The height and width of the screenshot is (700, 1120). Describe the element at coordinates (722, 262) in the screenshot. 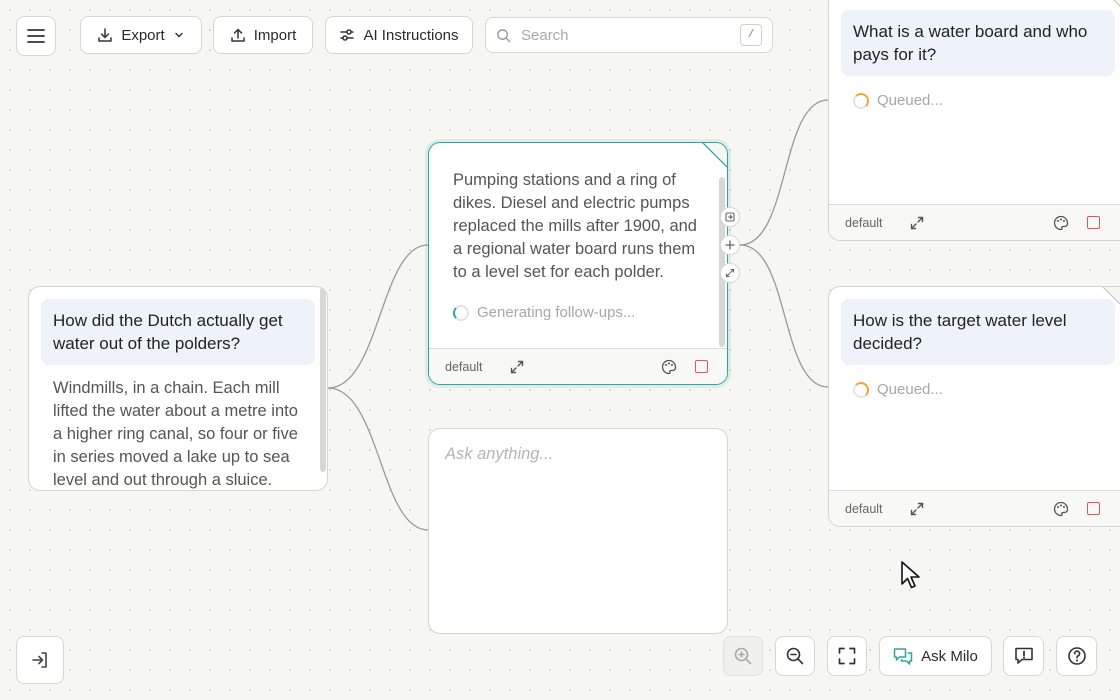

I see `active-scrollbar` at that location.